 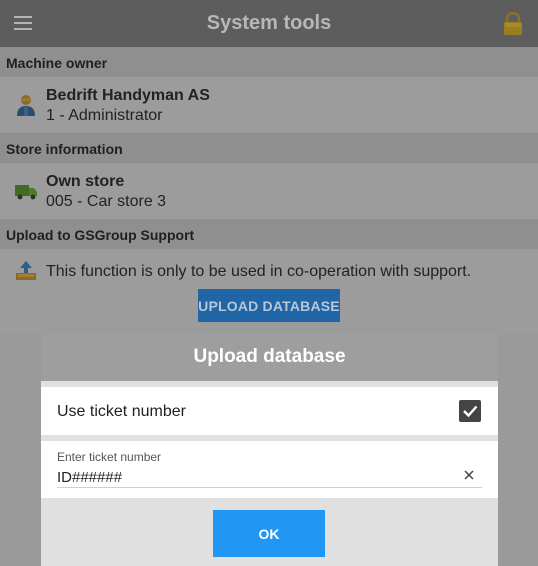 I want to click on page-title: System tools, so click(x=269, y=23).